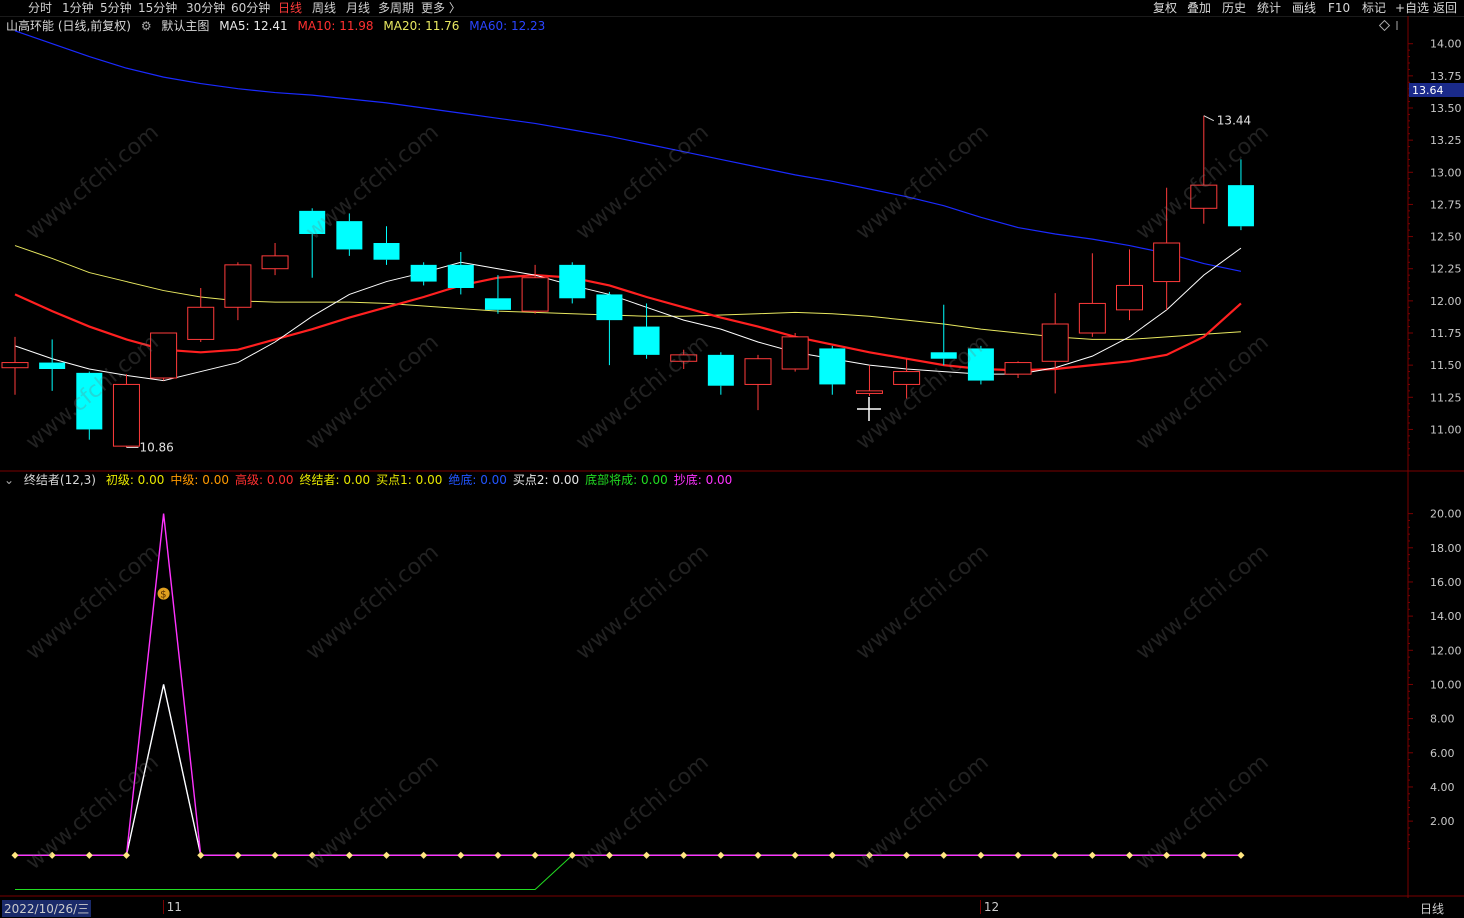  I want to click on price-tick-label: 11.25, so click(1446, 397).